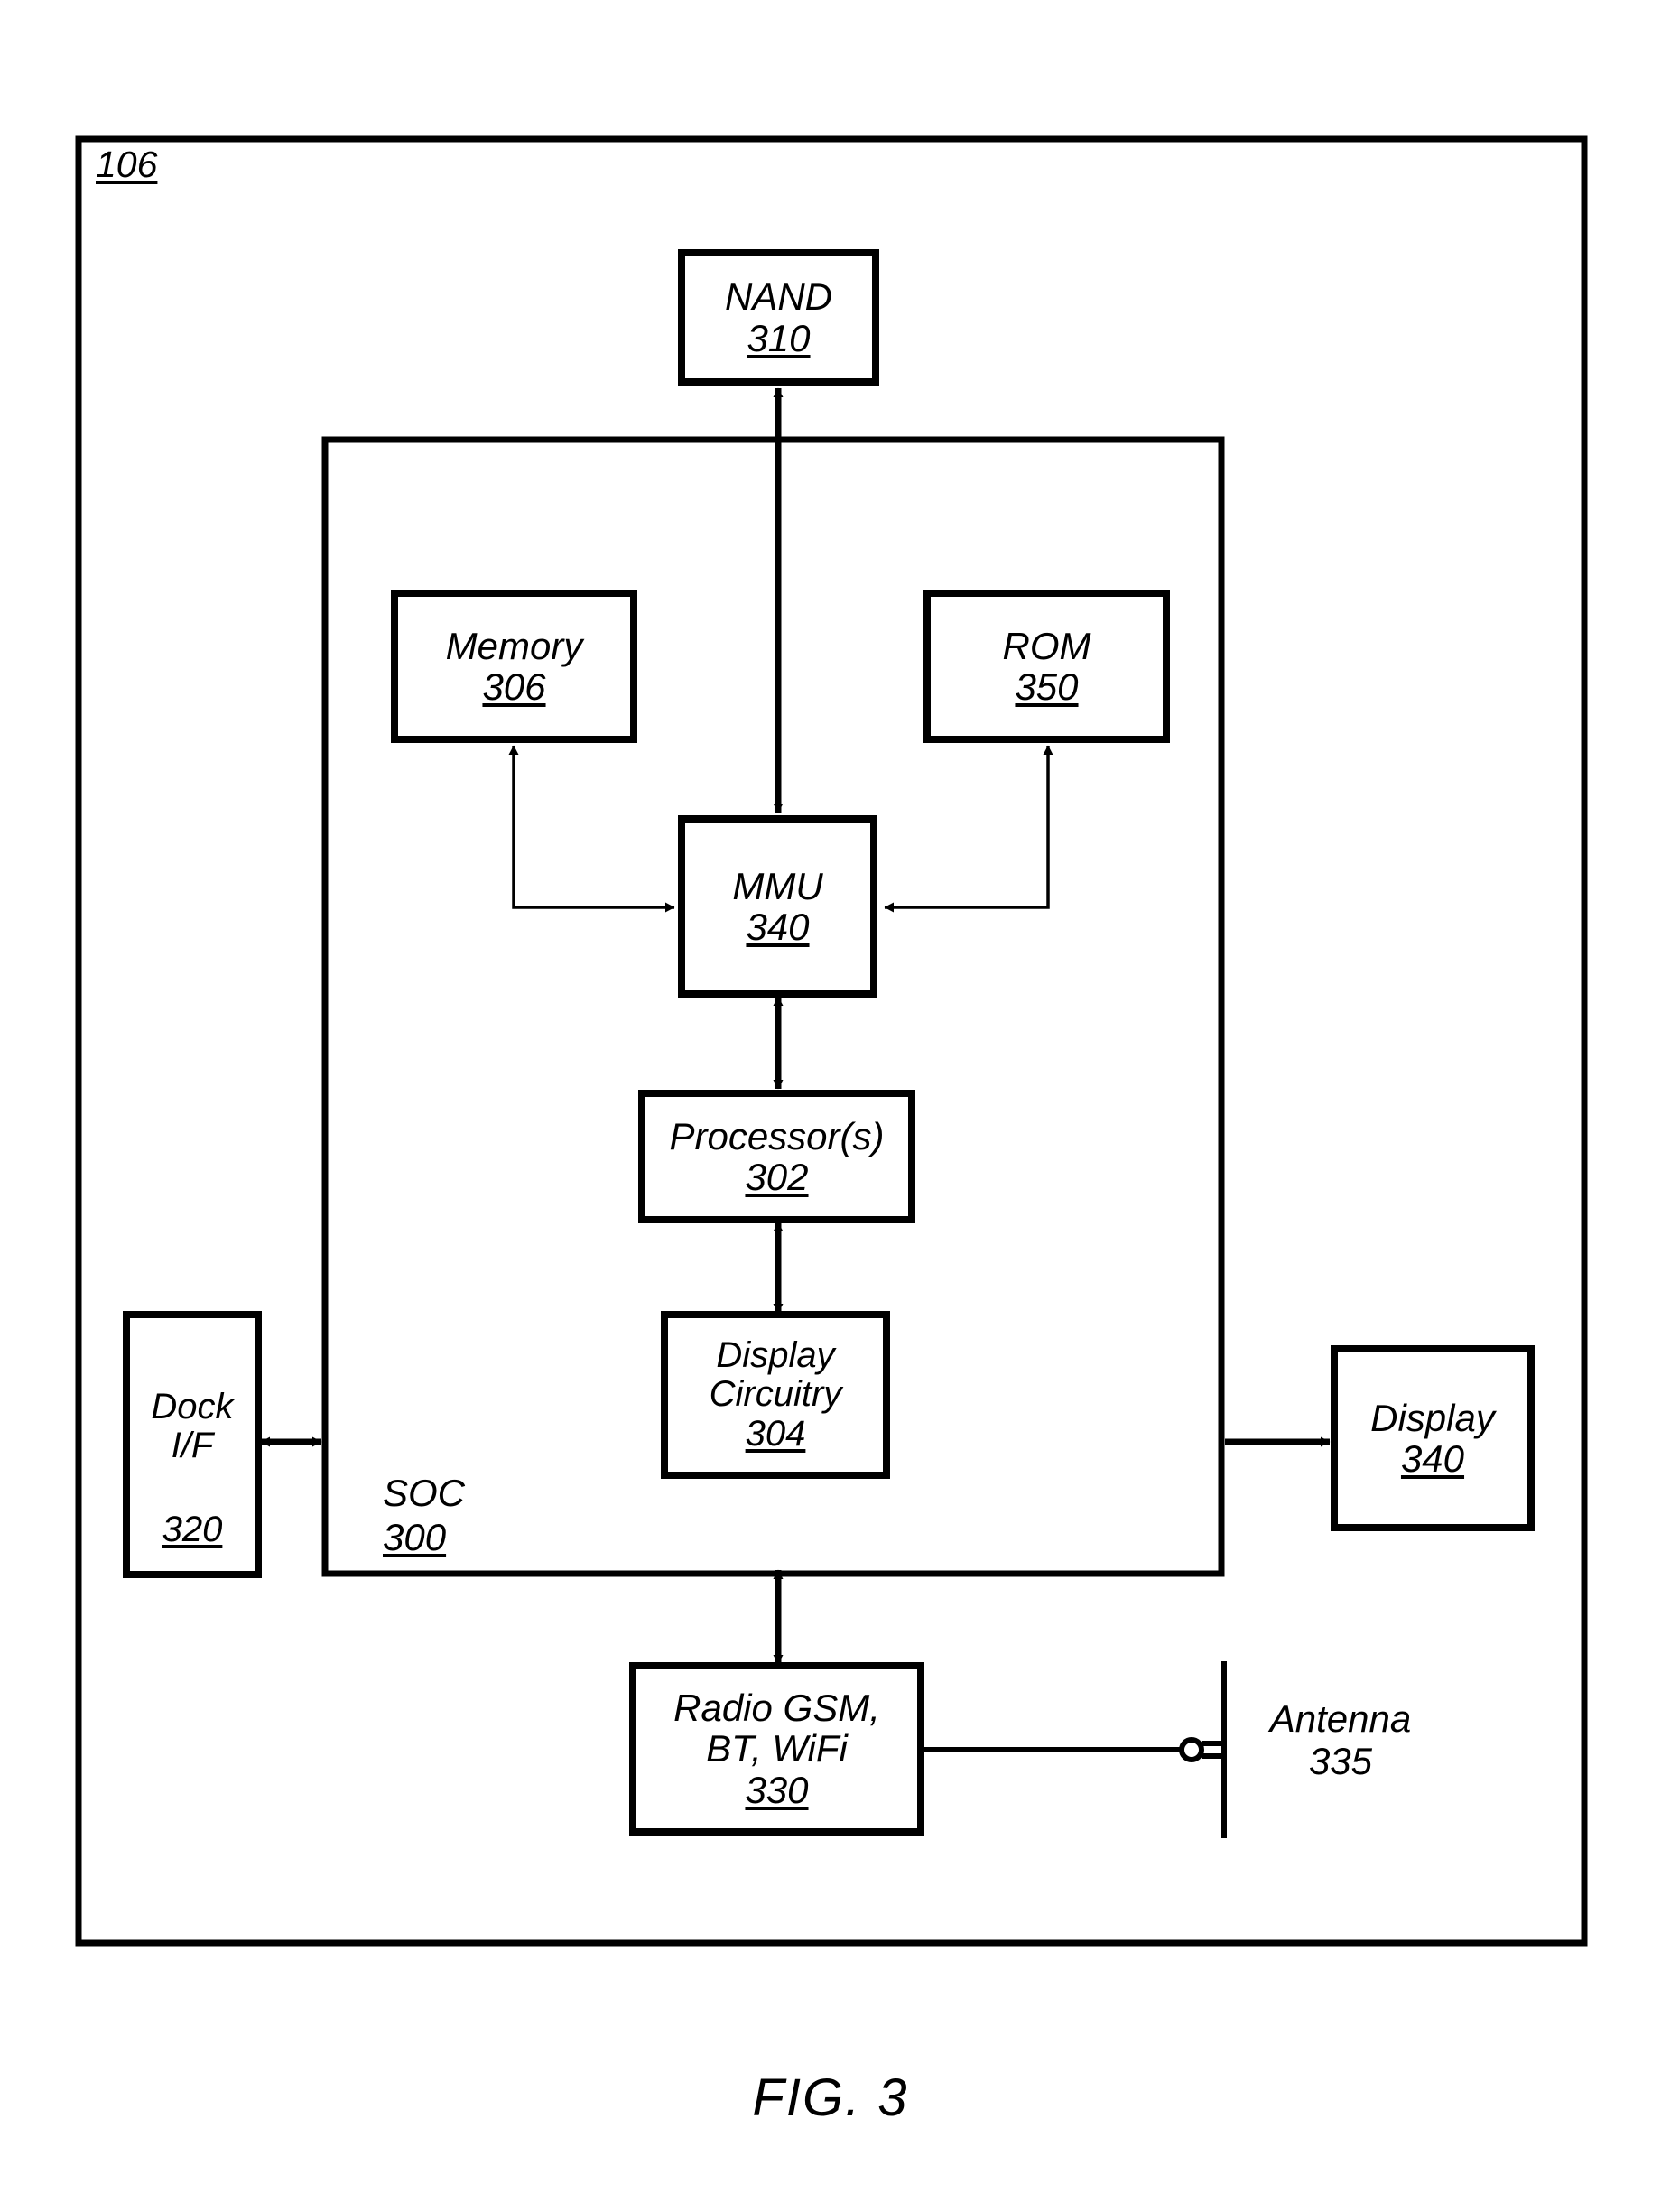  What do you see at coordinates (778, 317) in the screenshot?
I see `nand-box` at bounding box center [778, 317].